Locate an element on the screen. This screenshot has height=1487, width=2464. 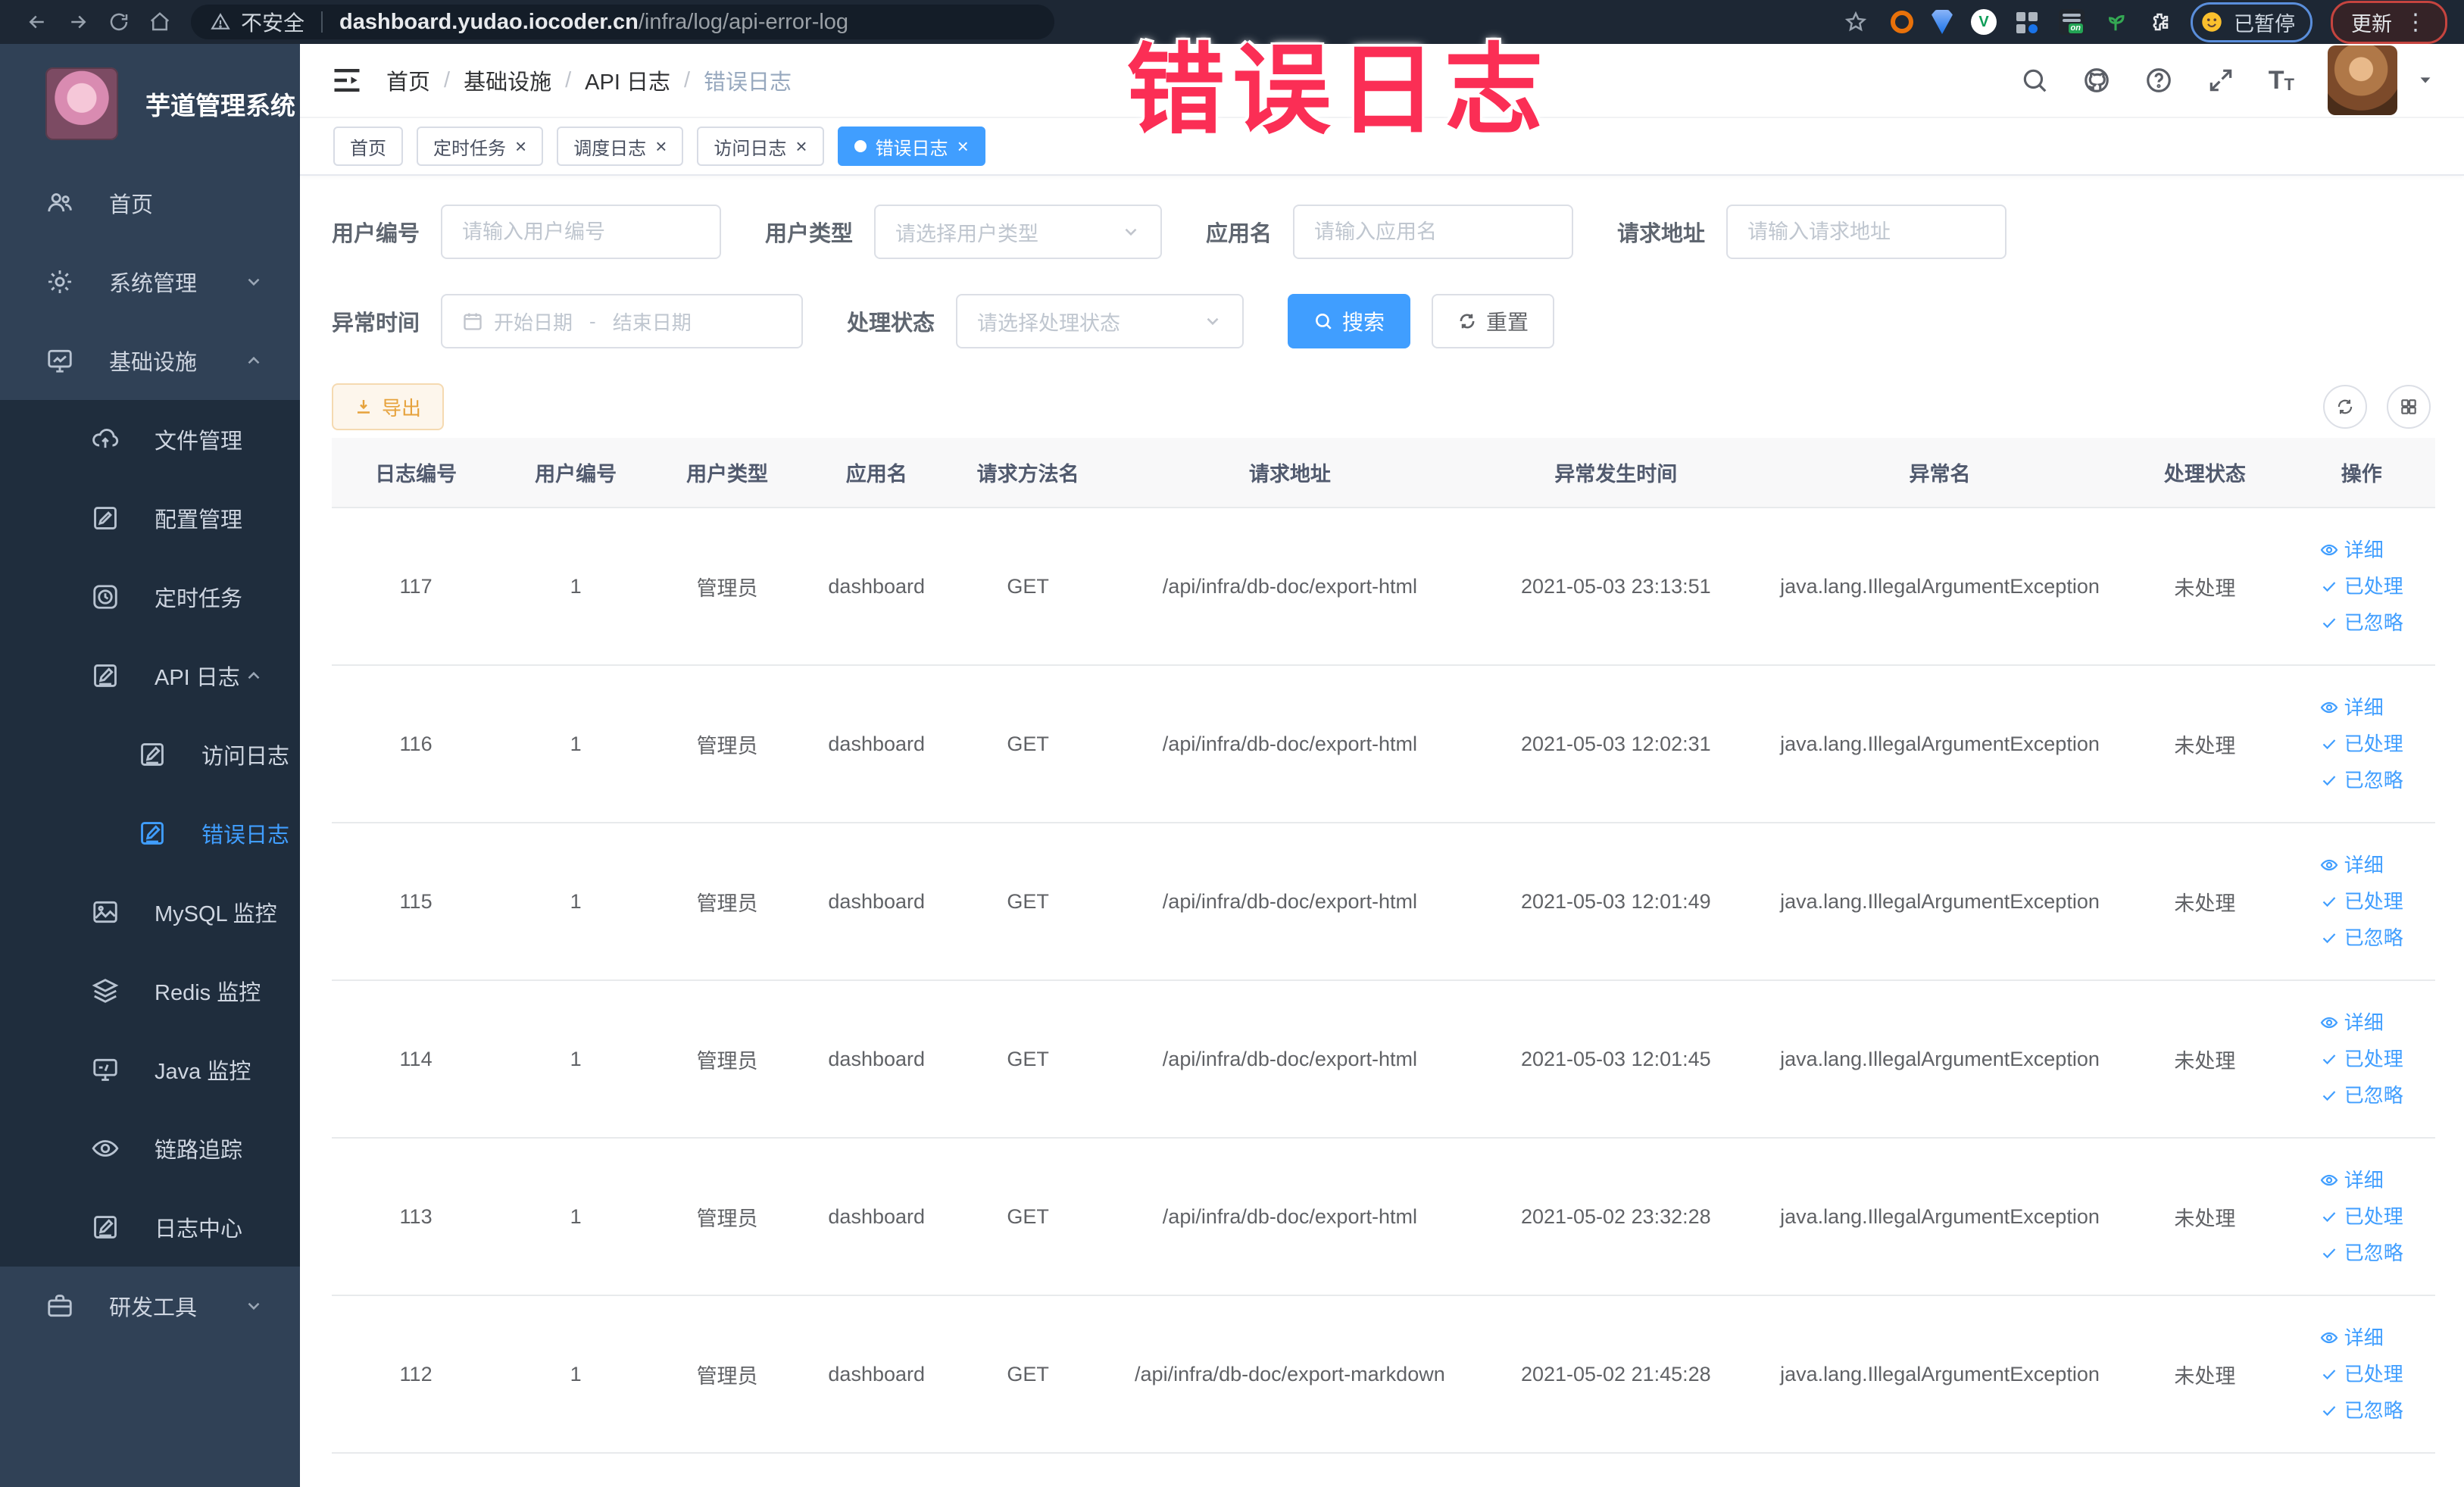
request-url-input is located at coordinates (1866, 232).